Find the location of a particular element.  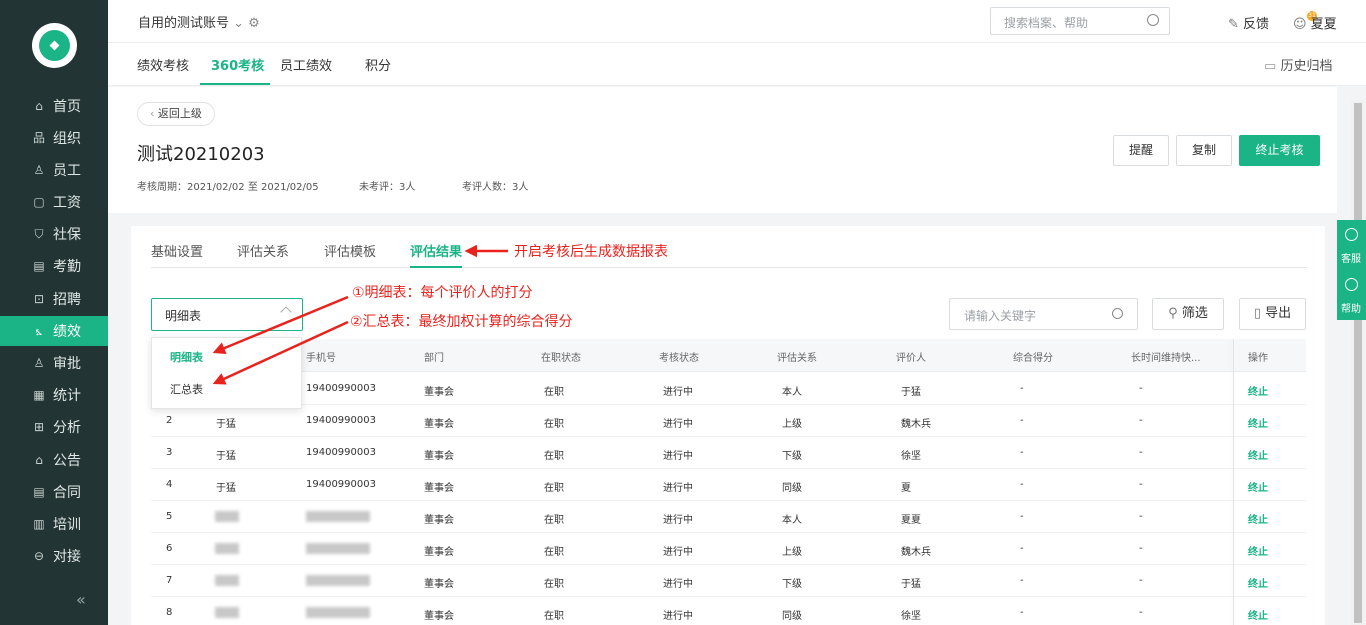

arrow-to-summary is located at coordinates (280, 352).